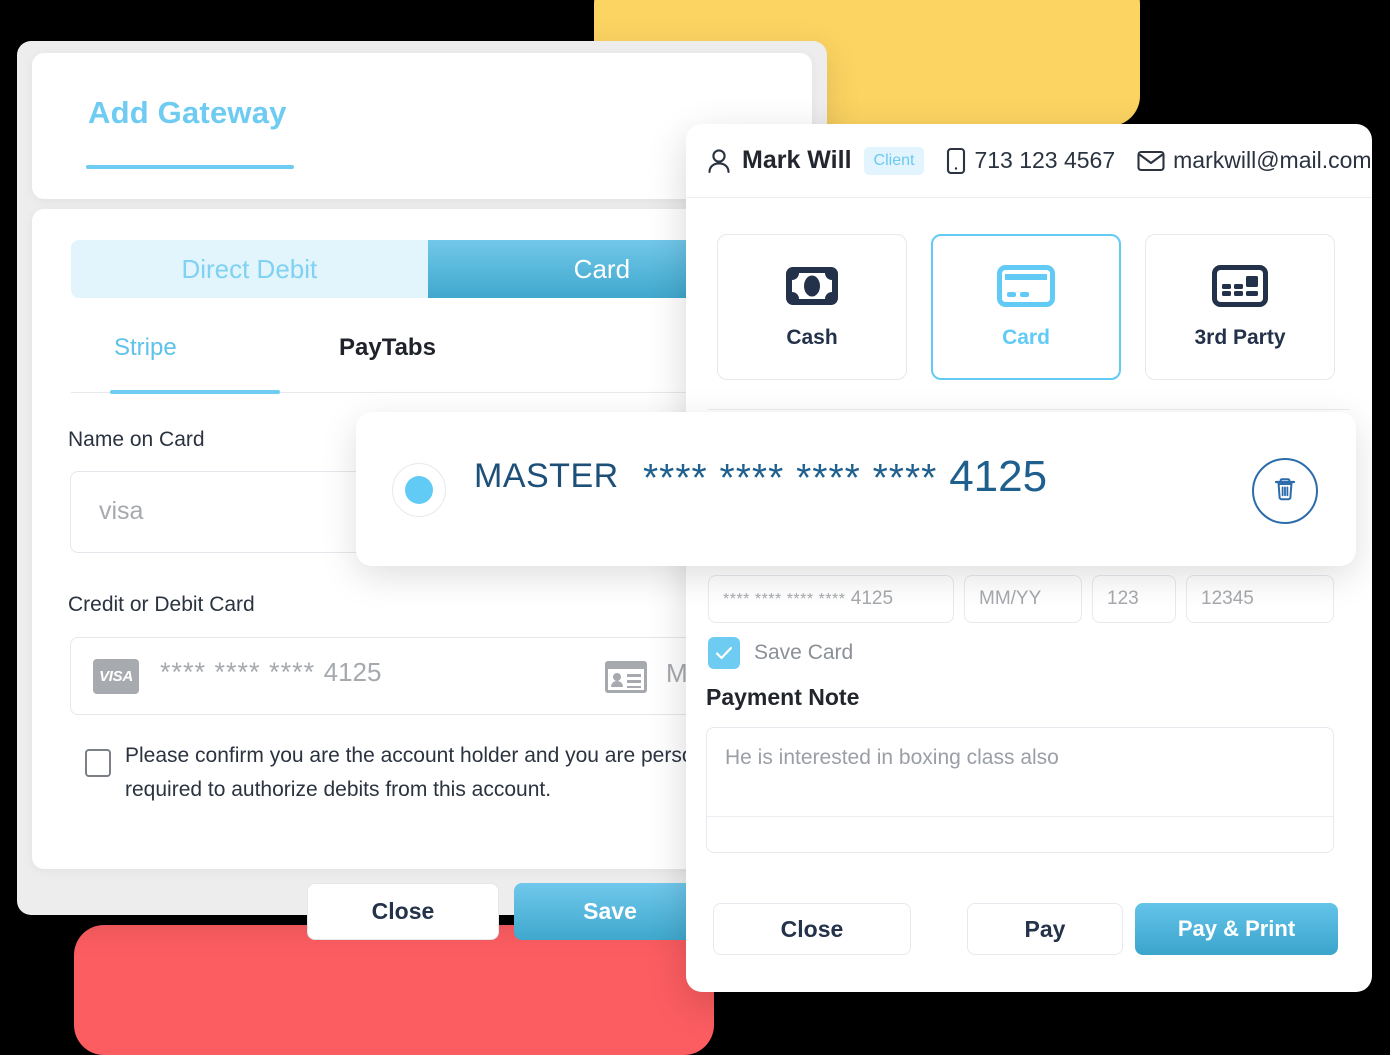  What do you see at coordinates (1123, 598) in the screenshot?
I see `card-cvv-placeholder: 123` at bounding box center [1123, 598].